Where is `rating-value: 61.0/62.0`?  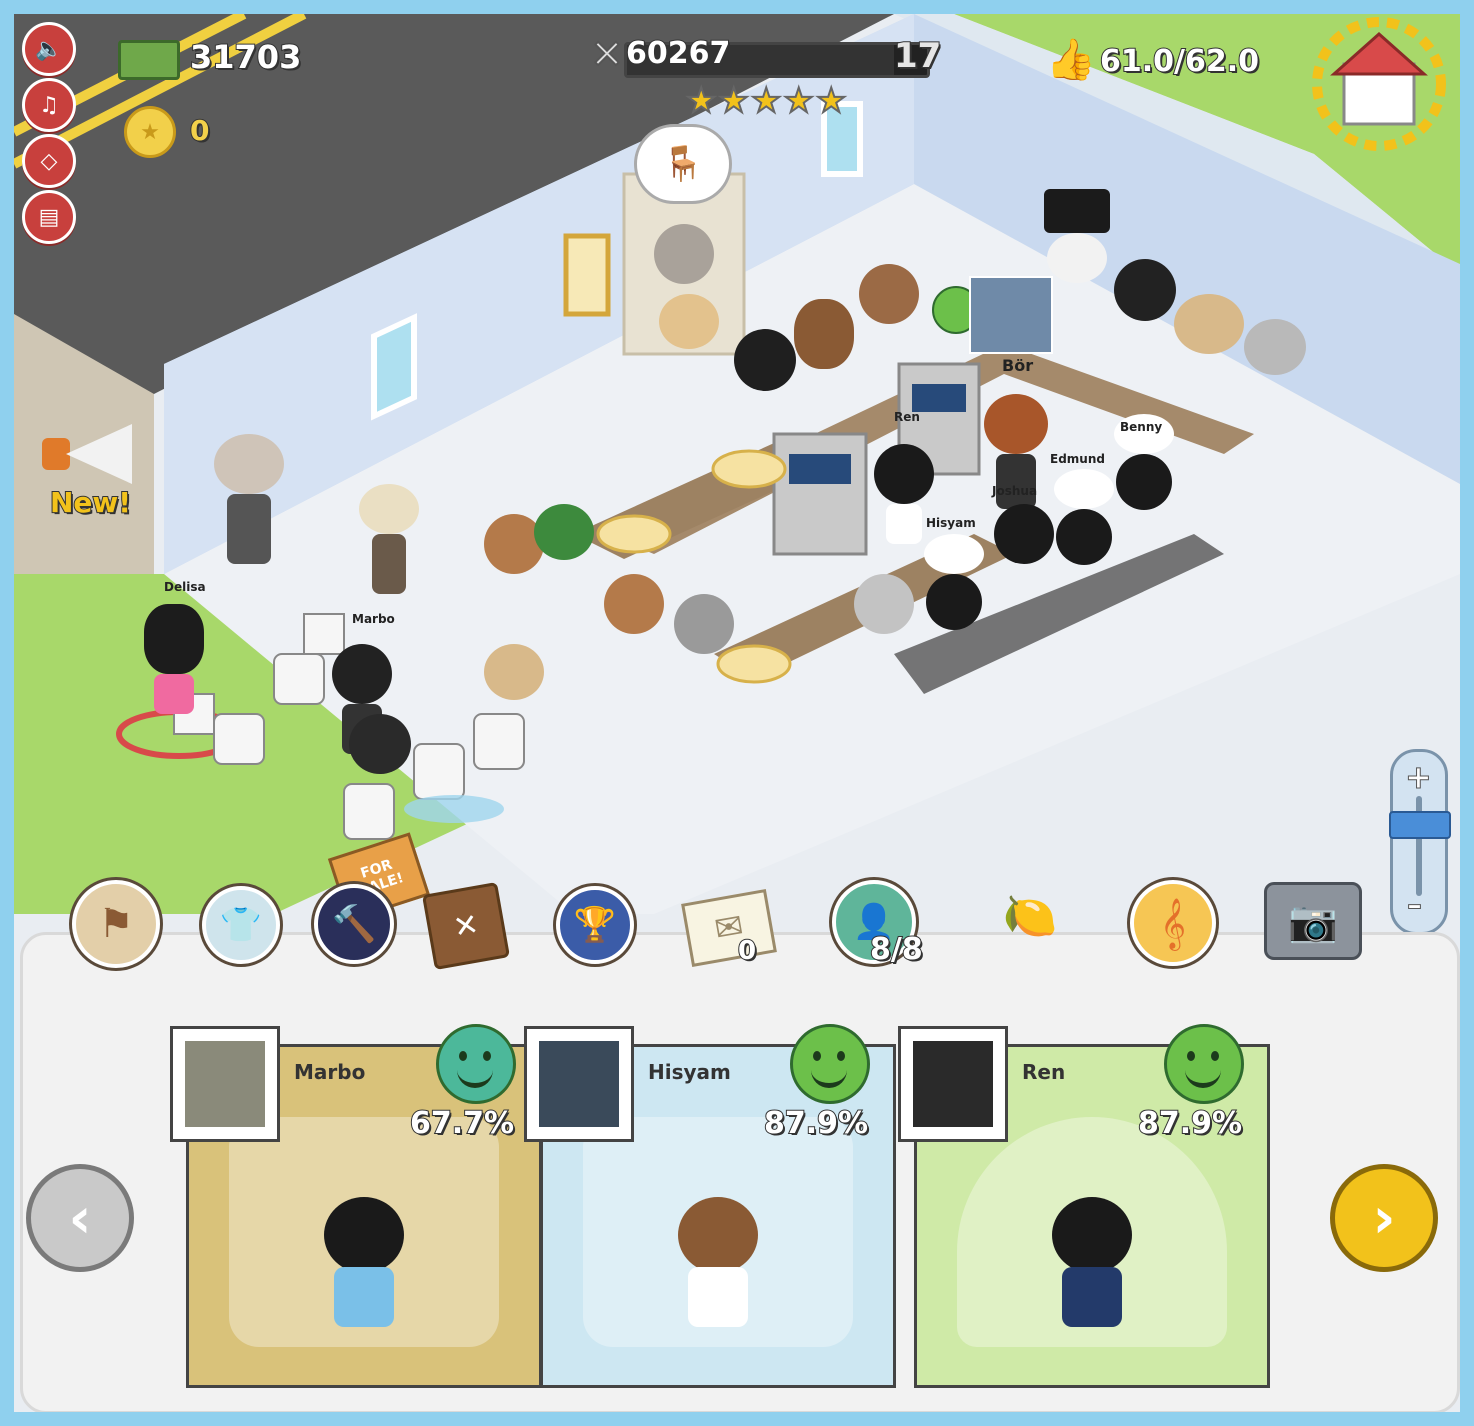 rating-value: 61.0/62.0 is located at coordinates (1179, 61).